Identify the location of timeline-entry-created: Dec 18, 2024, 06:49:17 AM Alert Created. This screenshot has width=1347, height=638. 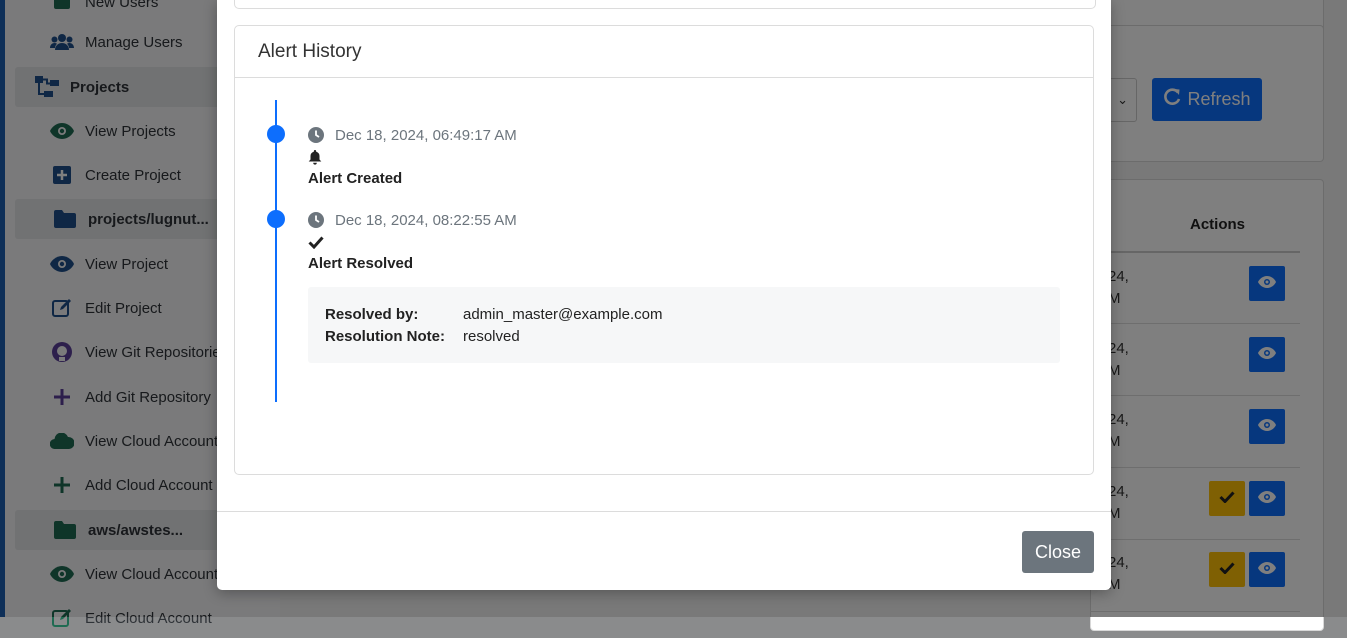
(688, 156).